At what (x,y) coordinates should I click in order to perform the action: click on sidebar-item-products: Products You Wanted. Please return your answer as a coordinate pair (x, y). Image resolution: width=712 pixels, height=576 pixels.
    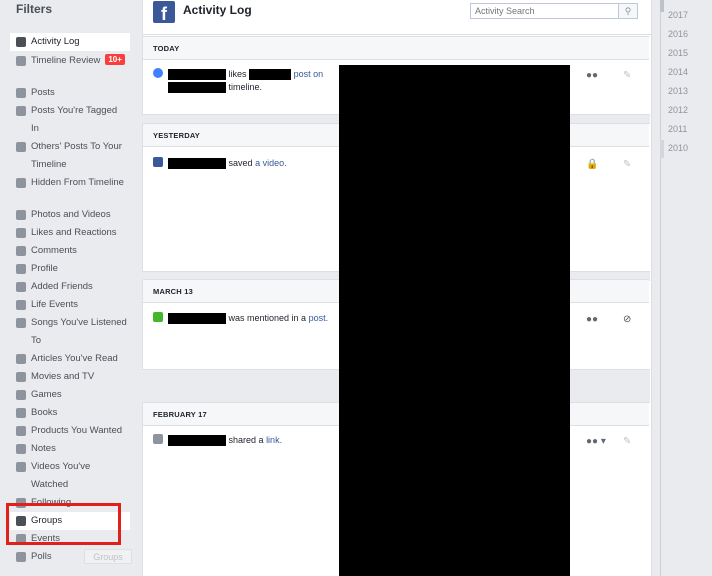
    Looking at the image, I should click on (70, 431).